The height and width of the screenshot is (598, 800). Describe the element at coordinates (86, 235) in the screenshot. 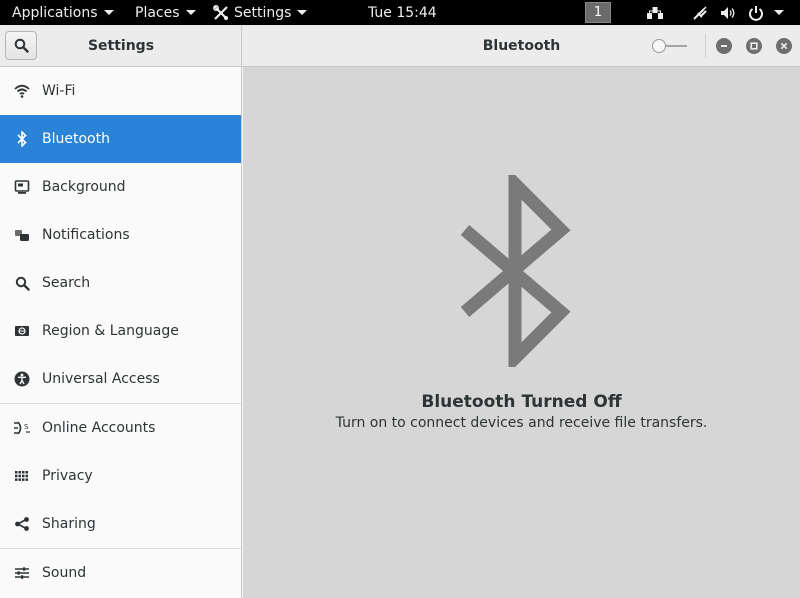

I see `sidebar-item-label: Notifications` at that location.